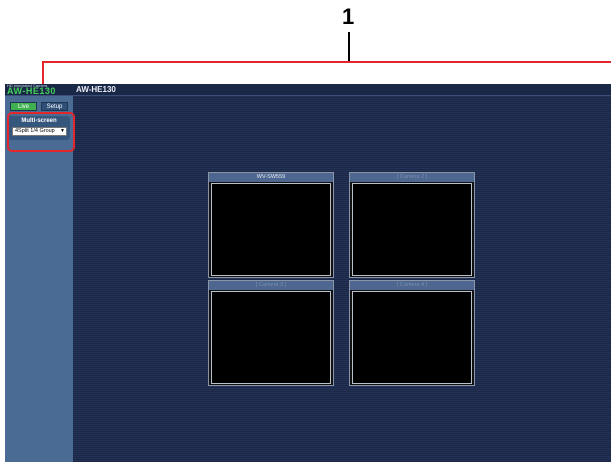 The height and width of the screenshot is (462, 611). I want to click on camera-title: [ Camera 4 ], so click(412, 285).